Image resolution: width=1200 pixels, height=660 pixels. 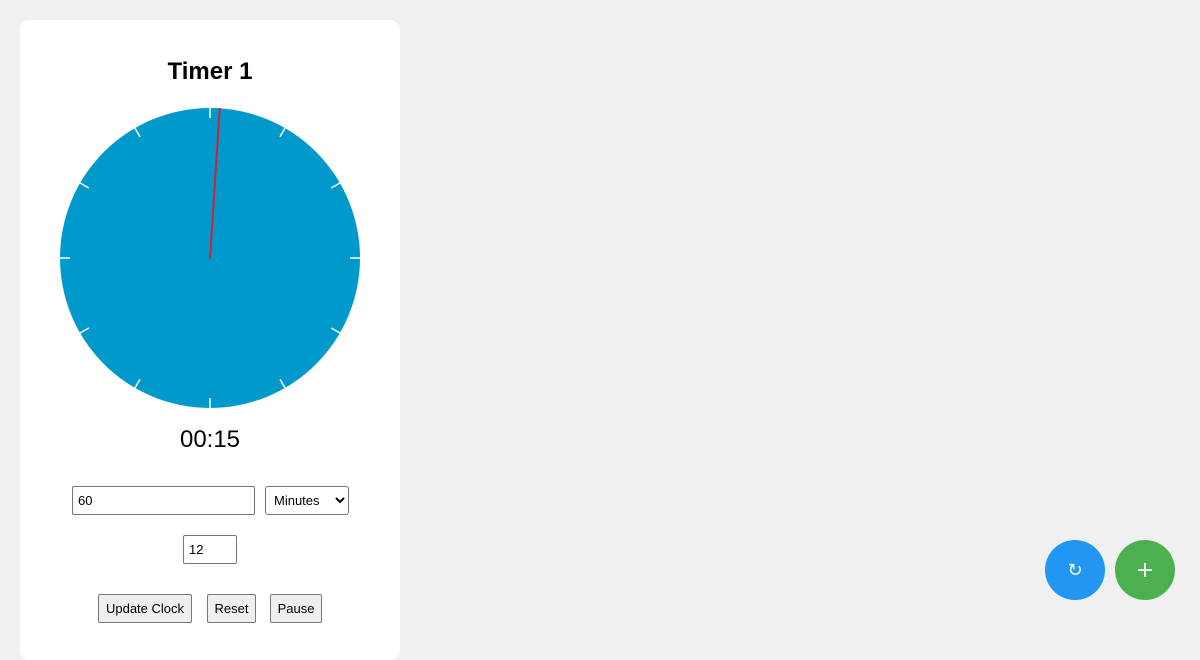 I want to click on refresh-fab-button: ↻, so click(x=1075, y=570).